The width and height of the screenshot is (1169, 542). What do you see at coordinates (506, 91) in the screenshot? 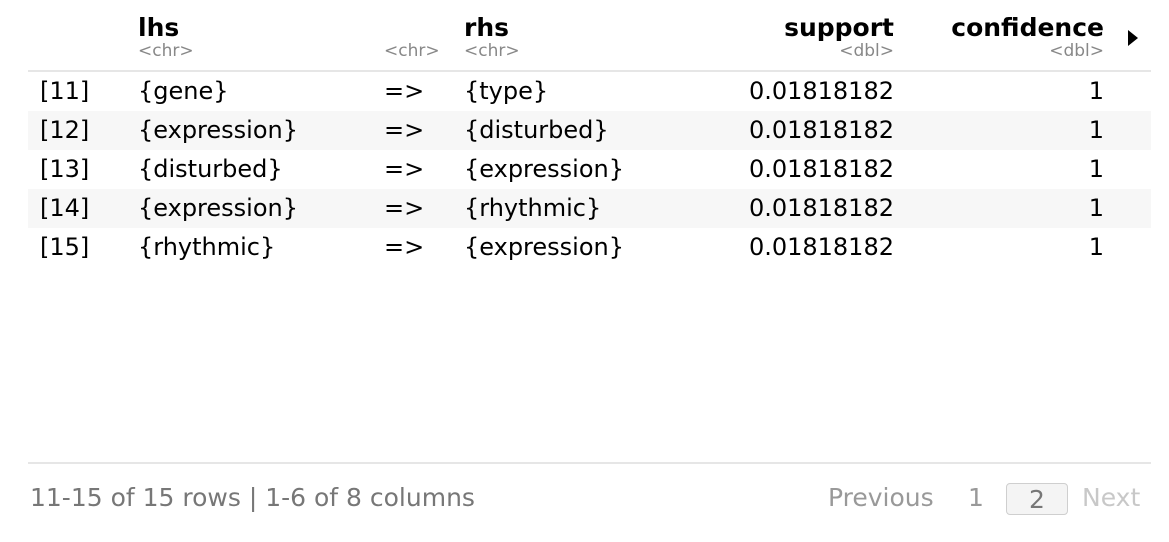
I see `cell-rhs: {type}` at bounding box center [506, 91].